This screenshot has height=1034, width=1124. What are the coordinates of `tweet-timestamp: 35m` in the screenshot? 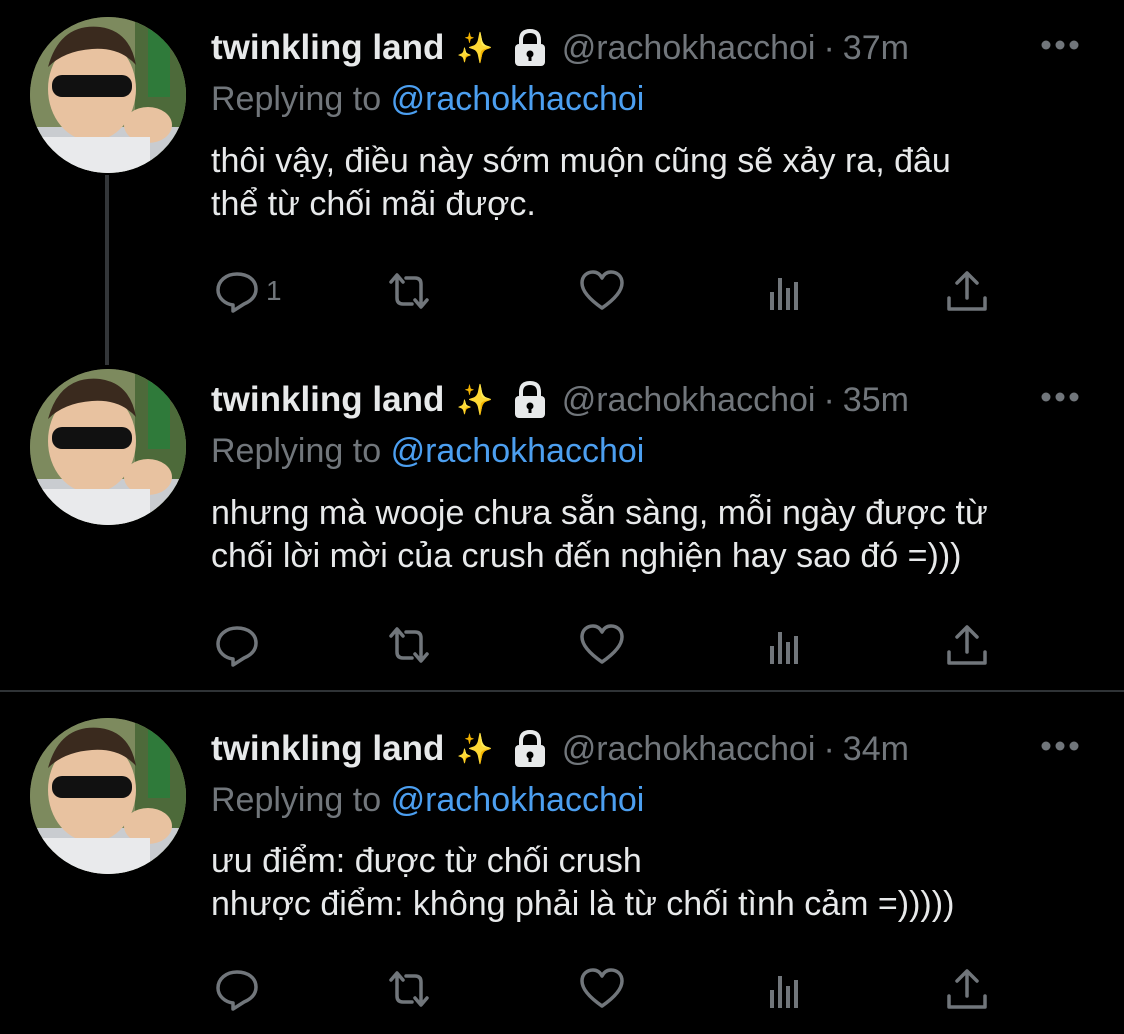 It's located at (876, 400).